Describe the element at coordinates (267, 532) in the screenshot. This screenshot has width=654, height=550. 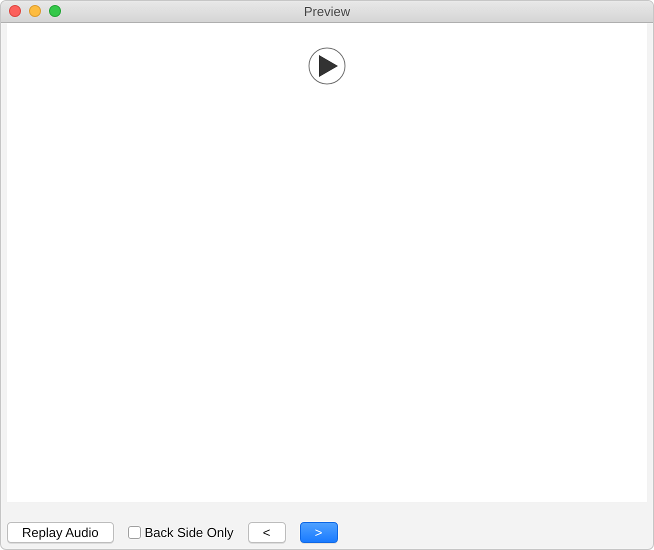
I see `nav-button: <` at that location.